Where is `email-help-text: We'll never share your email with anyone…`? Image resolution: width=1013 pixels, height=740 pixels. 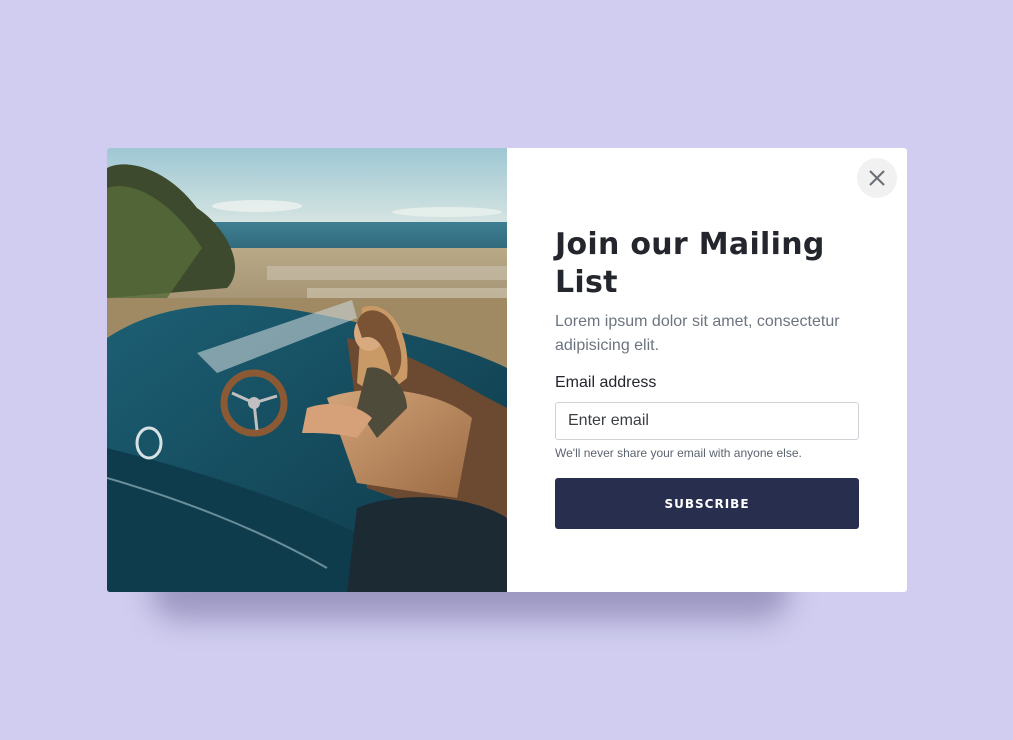 email-help-text: We'll never share your email with anyone… is located at coordinates (678, 453).